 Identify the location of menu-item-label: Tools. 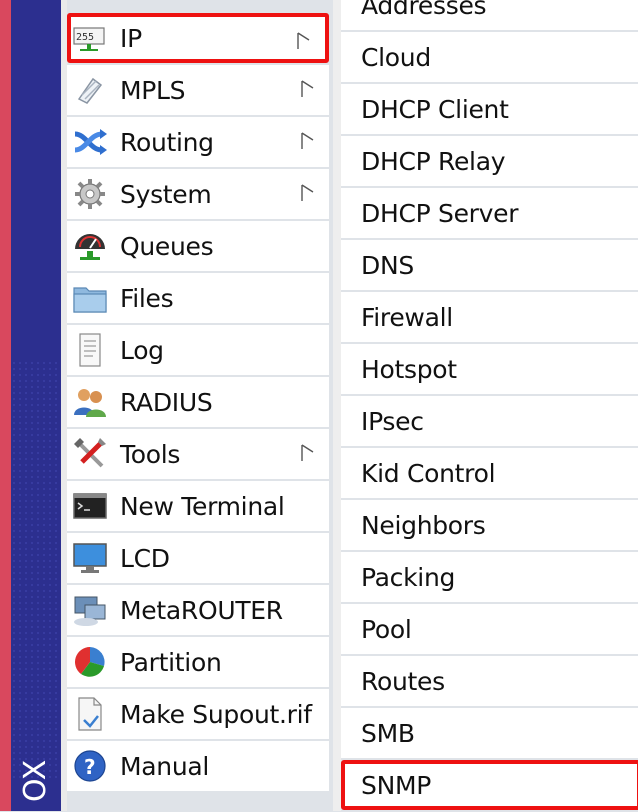
(150, 454).